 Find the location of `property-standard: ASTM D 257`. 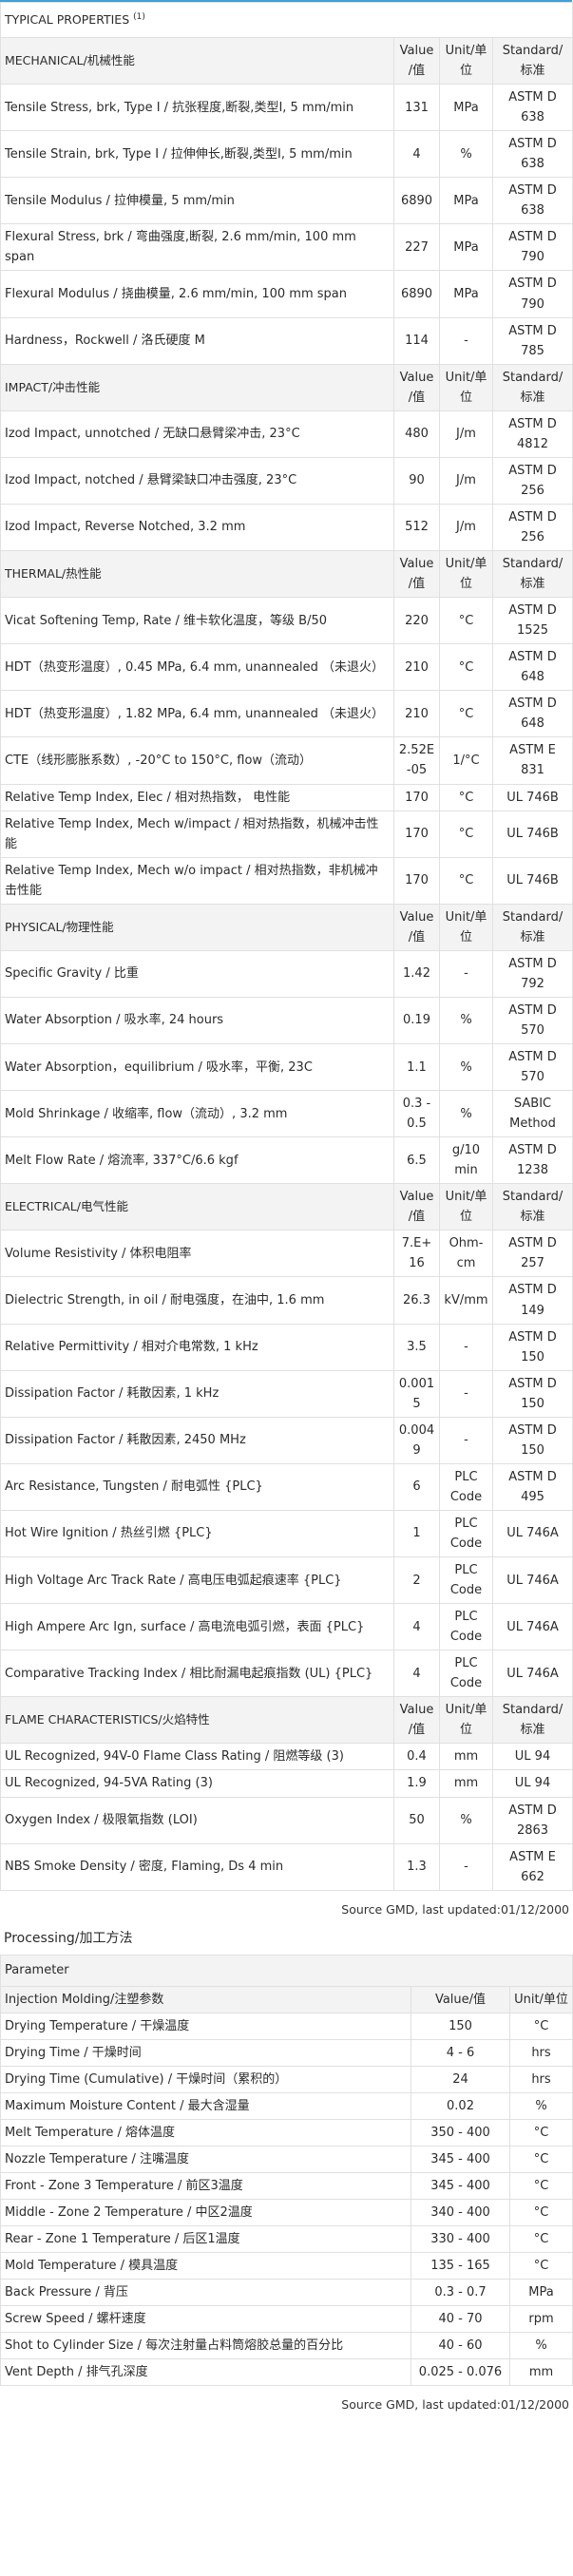

property-standard: ASTM D 257 is located at coordinates (532, 1254).